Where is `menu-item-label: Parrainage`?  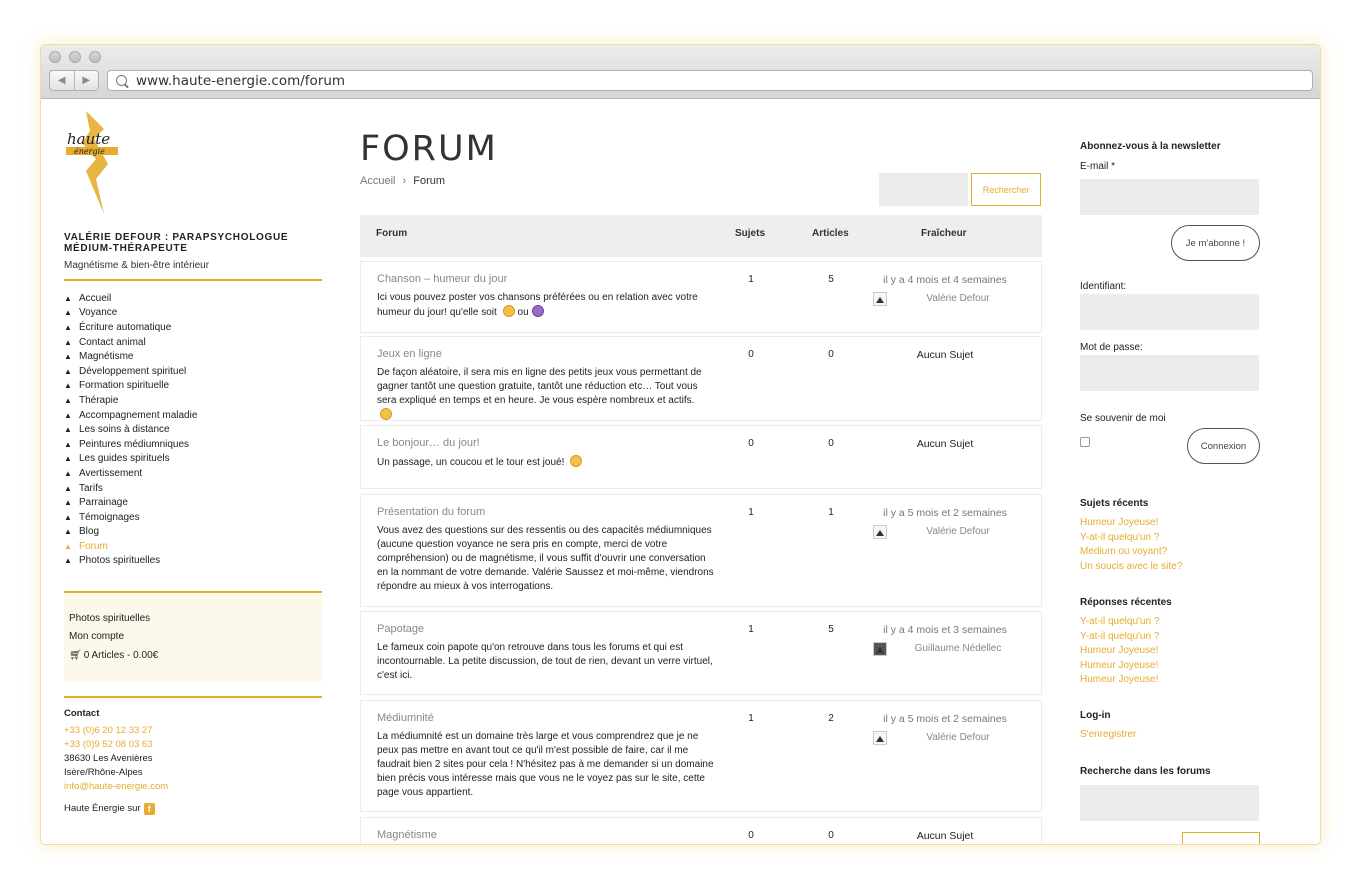 menu-item-label: Parrainage is located at coordinates (103, 503).